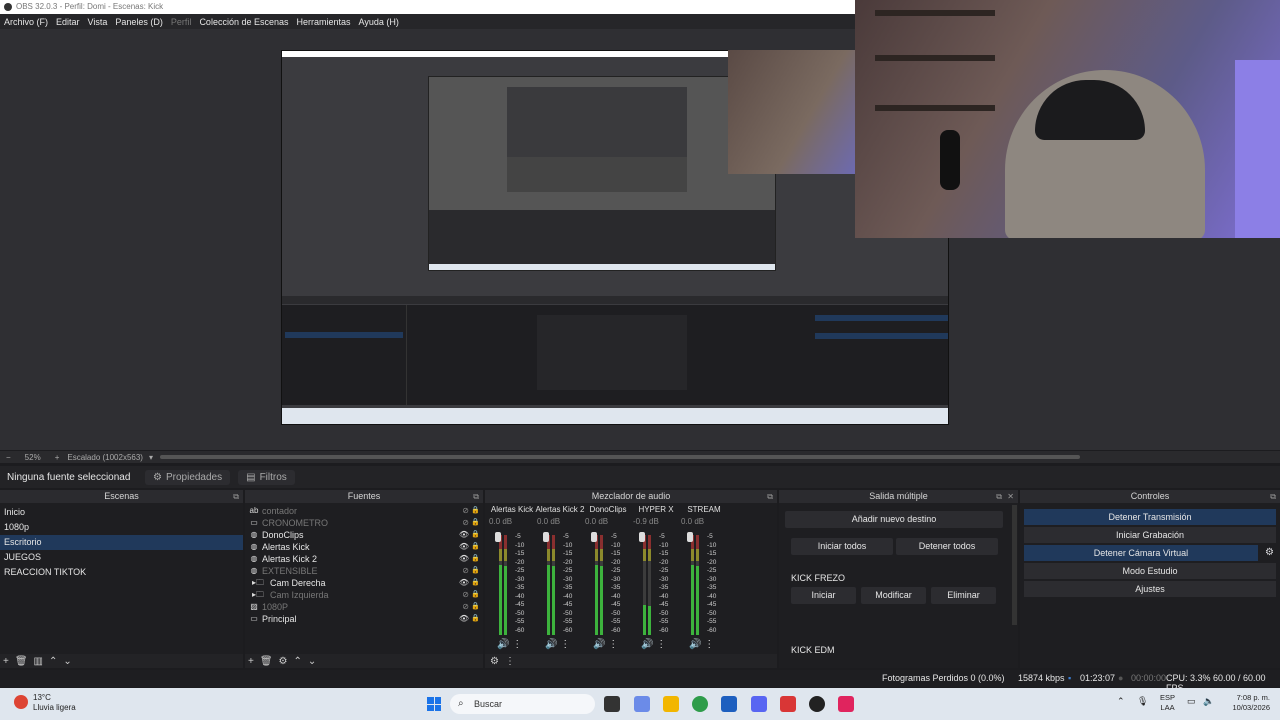 The width and height of the screenshot is (1280, 720). What do you see at coordinates (364, 547) in the screenshot?
I see `source-item: ◍ Alertas Kick 👁 🔒` at bounding box center [364, 547].